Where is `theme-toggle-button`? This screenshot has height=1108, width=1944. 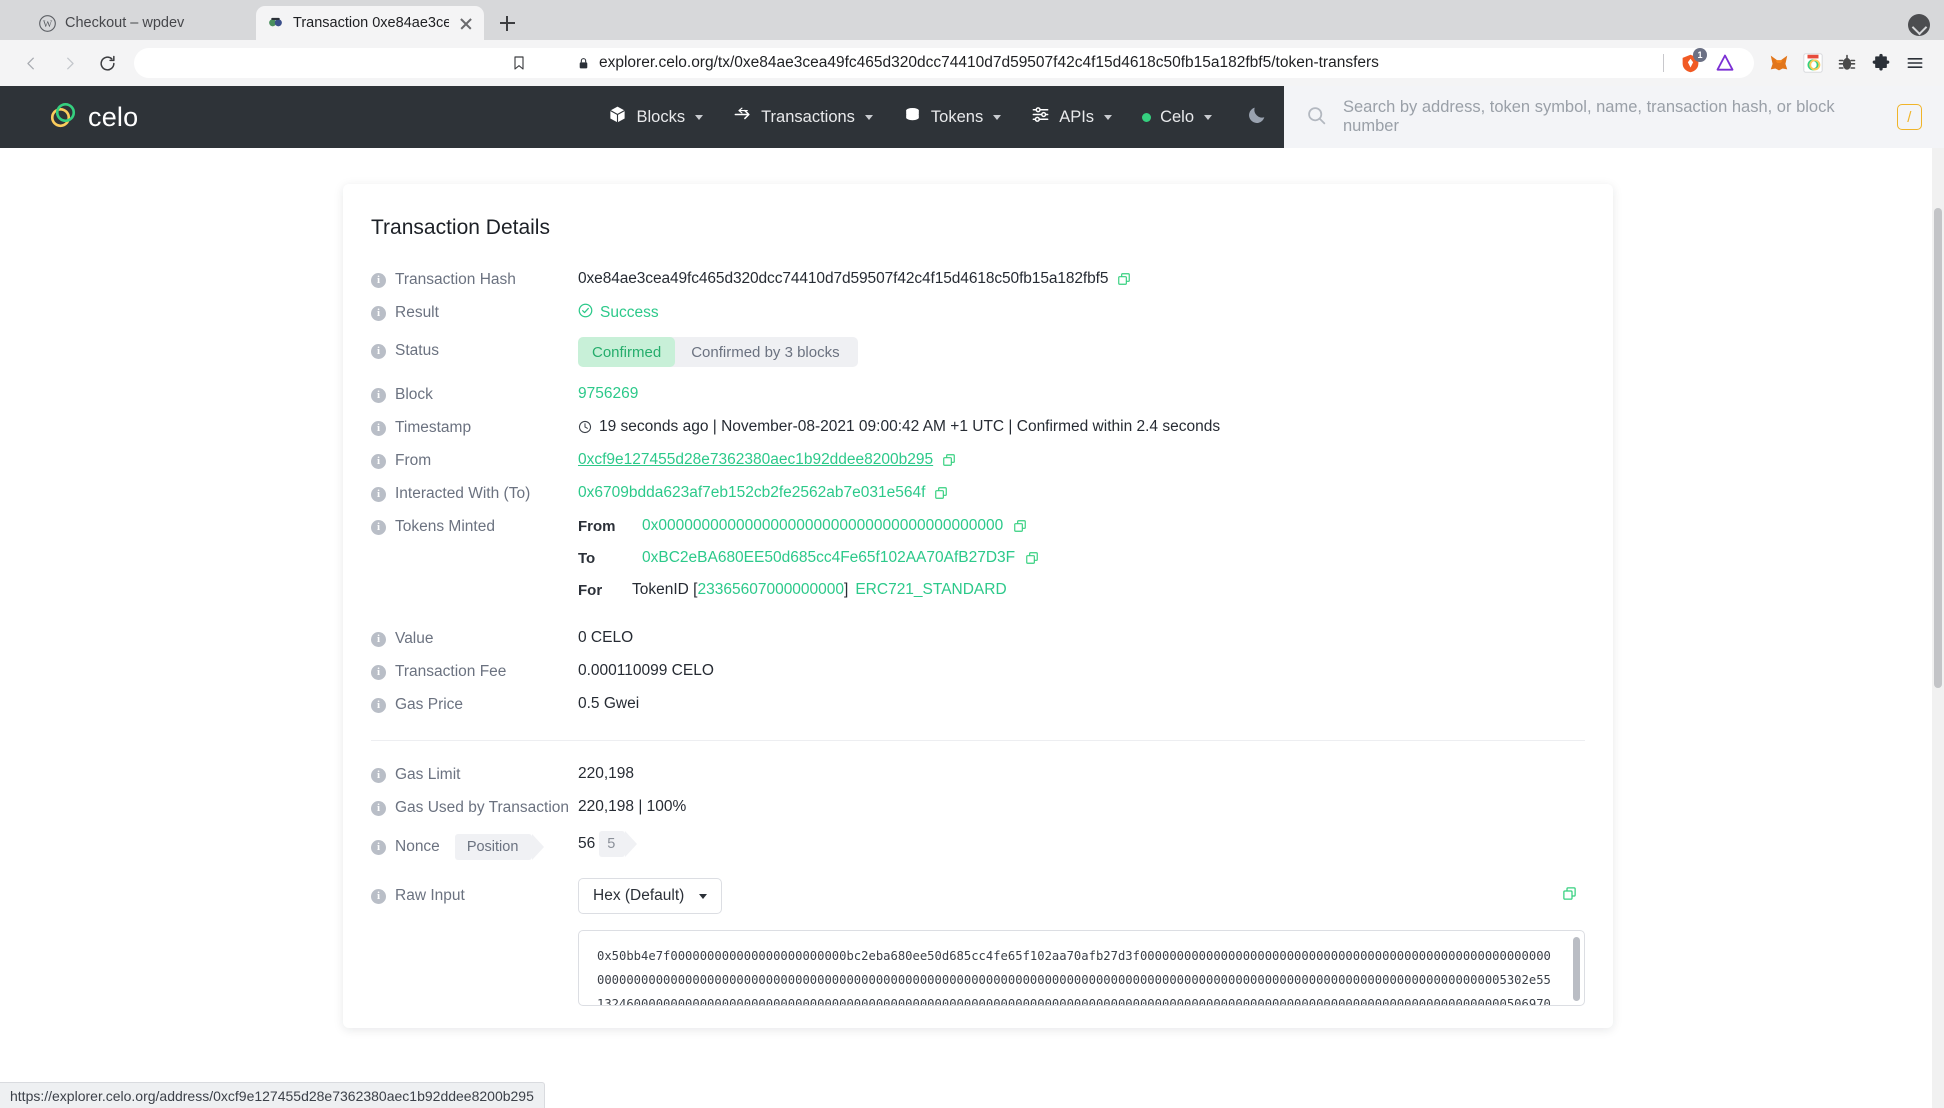 theme-toggle-button is located at coordinates (1257, 117).